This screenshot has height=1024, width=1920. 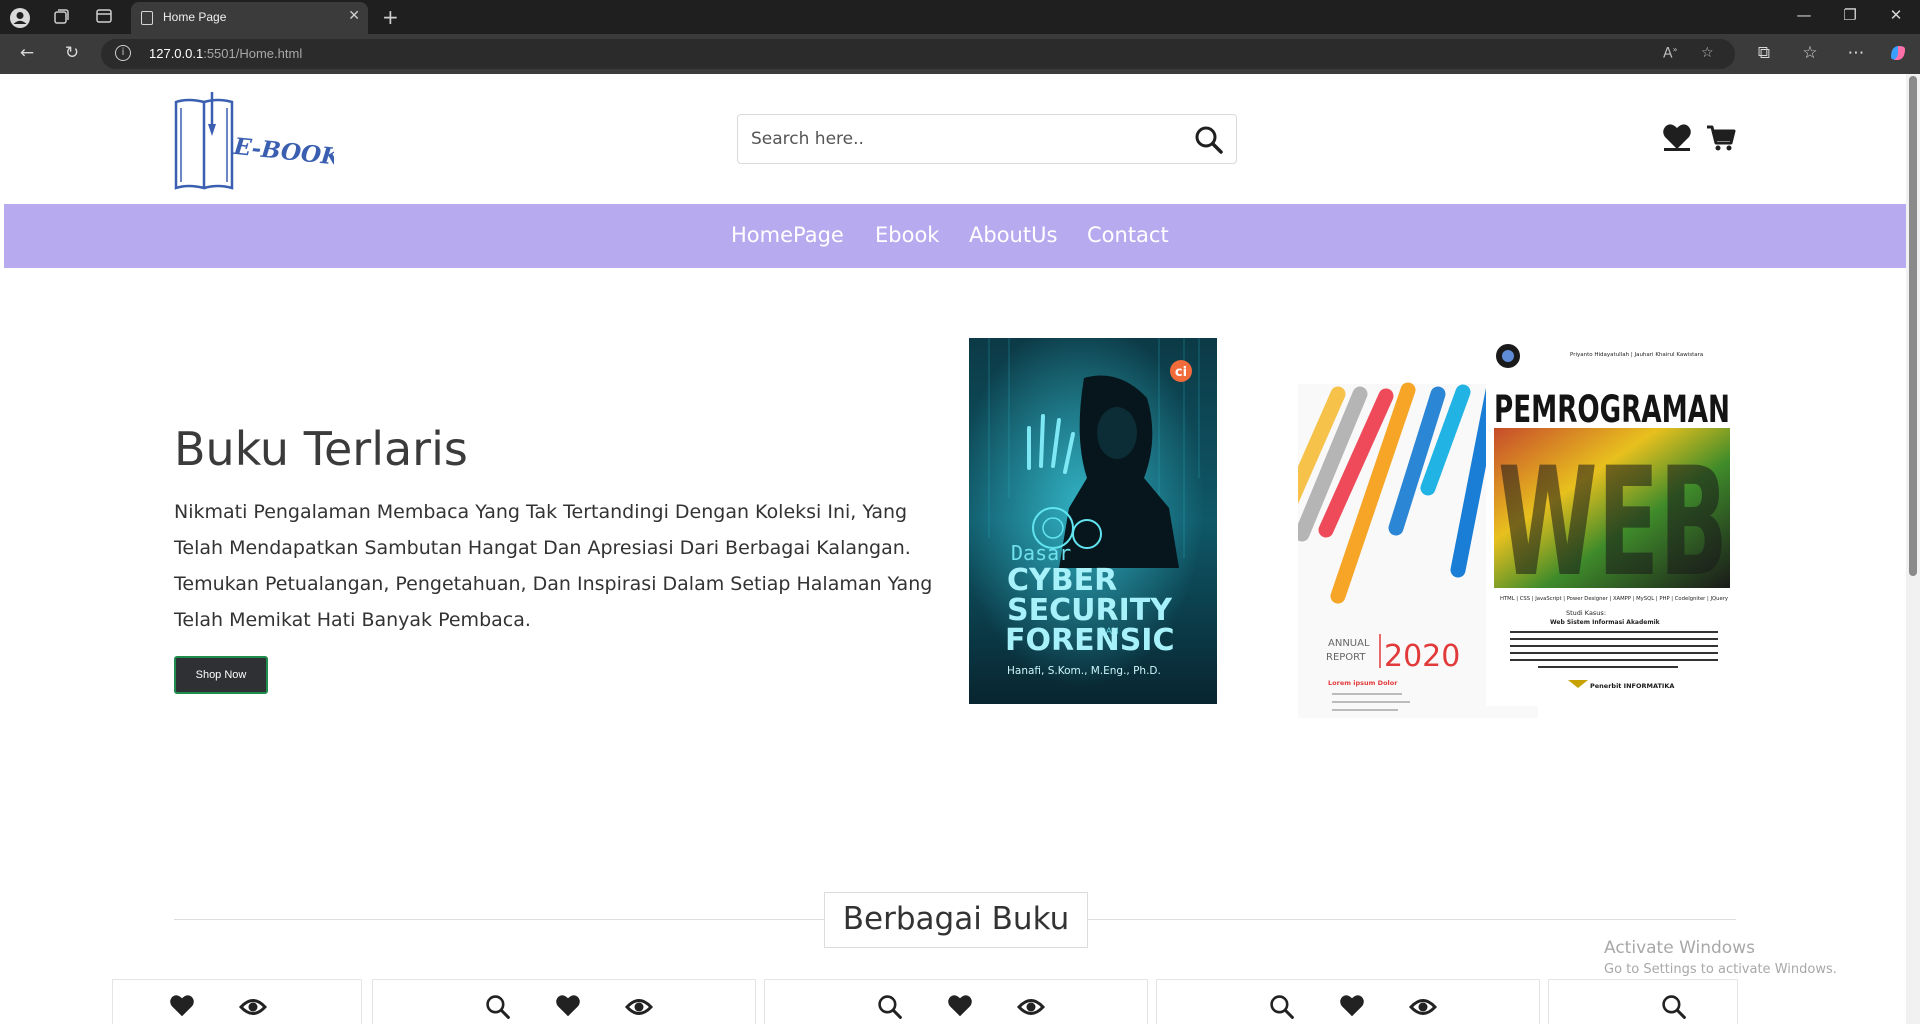 I want to click on workspaces-icon, so click(x=62, y=17).